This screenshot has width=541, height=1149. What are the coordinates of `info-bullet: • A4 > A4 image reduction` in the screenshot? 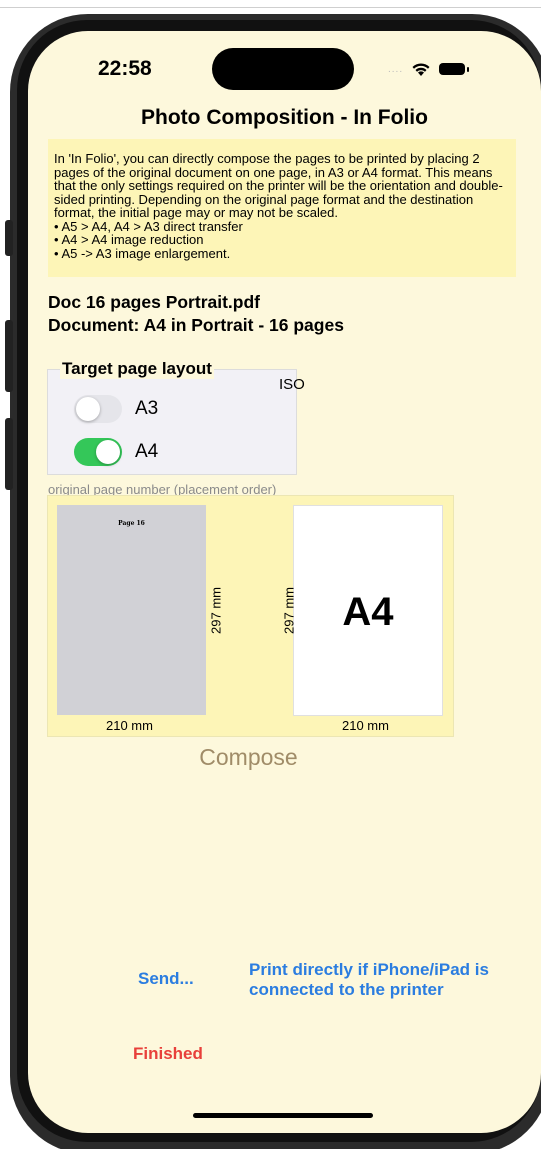 It's located at (129, 239).